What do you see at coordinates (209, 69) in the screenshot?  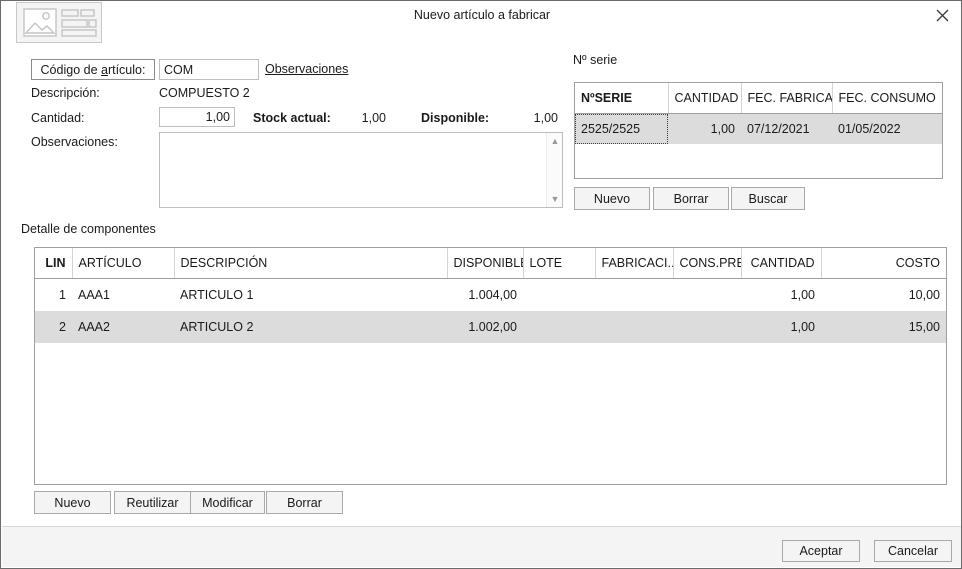 I see `codigo-articulo-input: COM` at bounding box center [209, 69].